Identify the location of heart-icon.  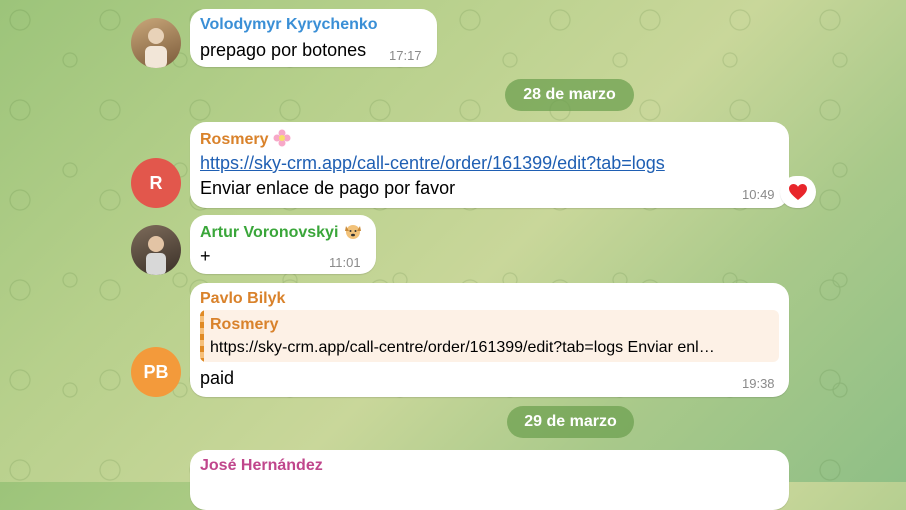
(798, 192).